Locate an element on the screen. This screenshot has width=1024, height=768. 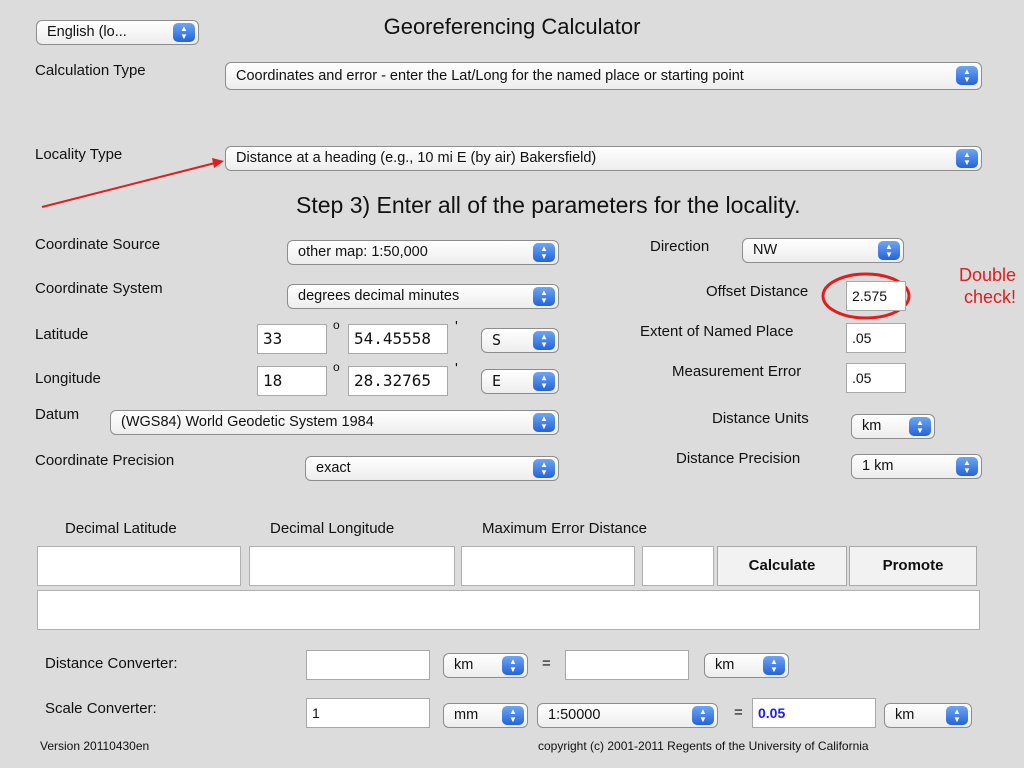
scale-converter-input: 1 is located at coordinates (368, 713).